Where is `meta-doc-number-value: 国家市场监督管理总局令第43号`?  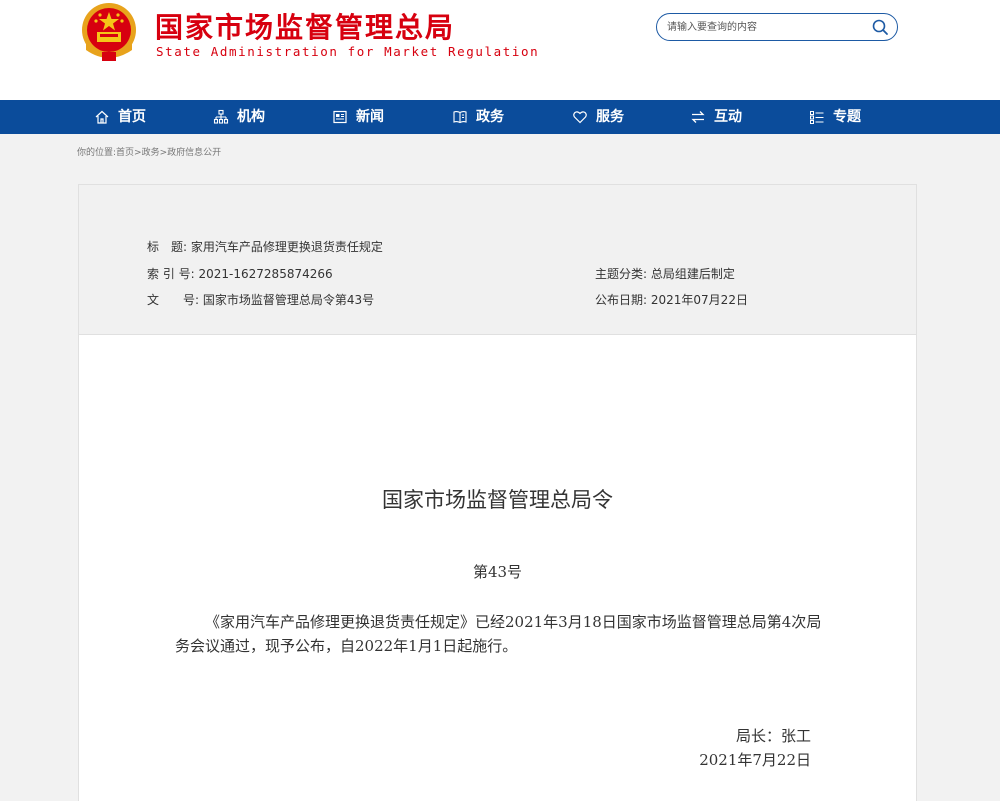
meta-doc-number-value: 国家市场监督管理总局令第43号 is located at coordinates (288, 300).